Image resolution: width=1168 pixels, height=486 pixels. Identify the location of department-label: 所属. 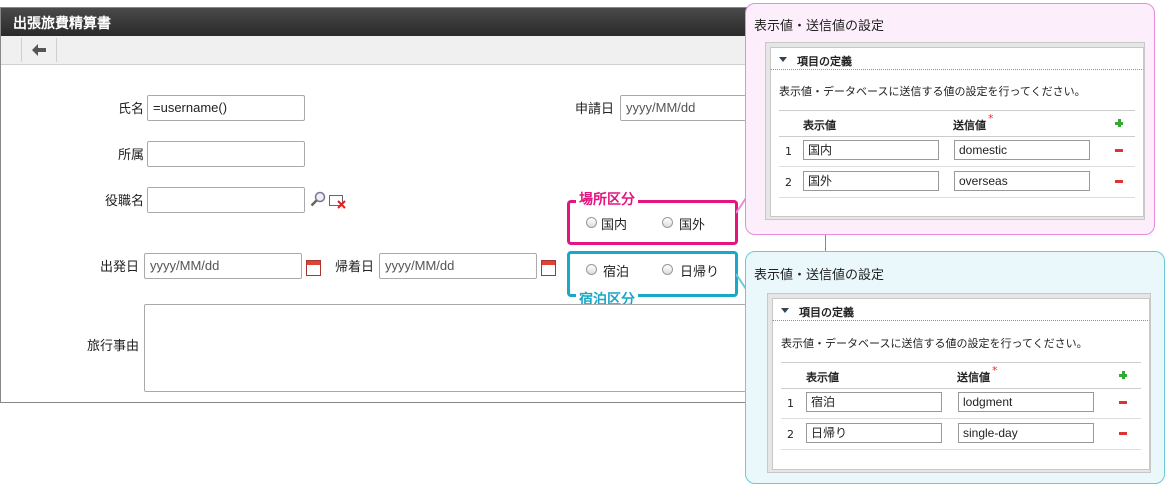
(131, 155).